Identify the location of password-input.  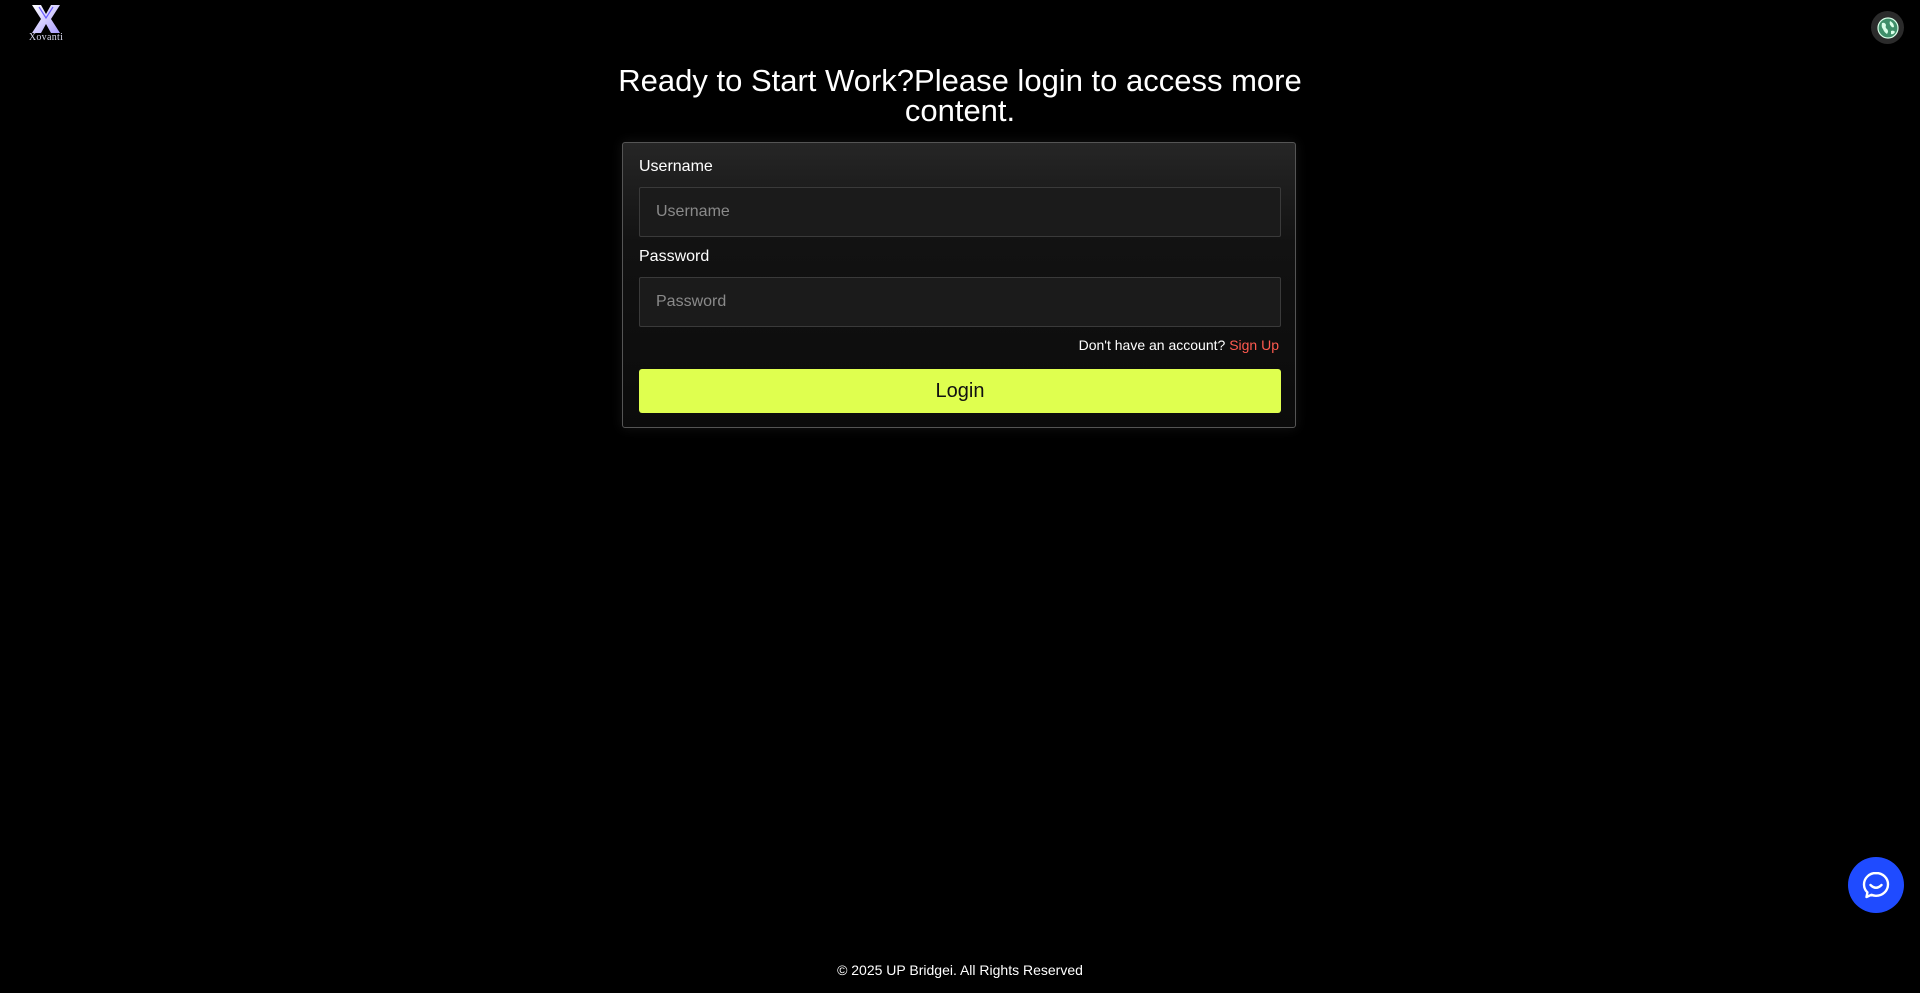
(960, 302).